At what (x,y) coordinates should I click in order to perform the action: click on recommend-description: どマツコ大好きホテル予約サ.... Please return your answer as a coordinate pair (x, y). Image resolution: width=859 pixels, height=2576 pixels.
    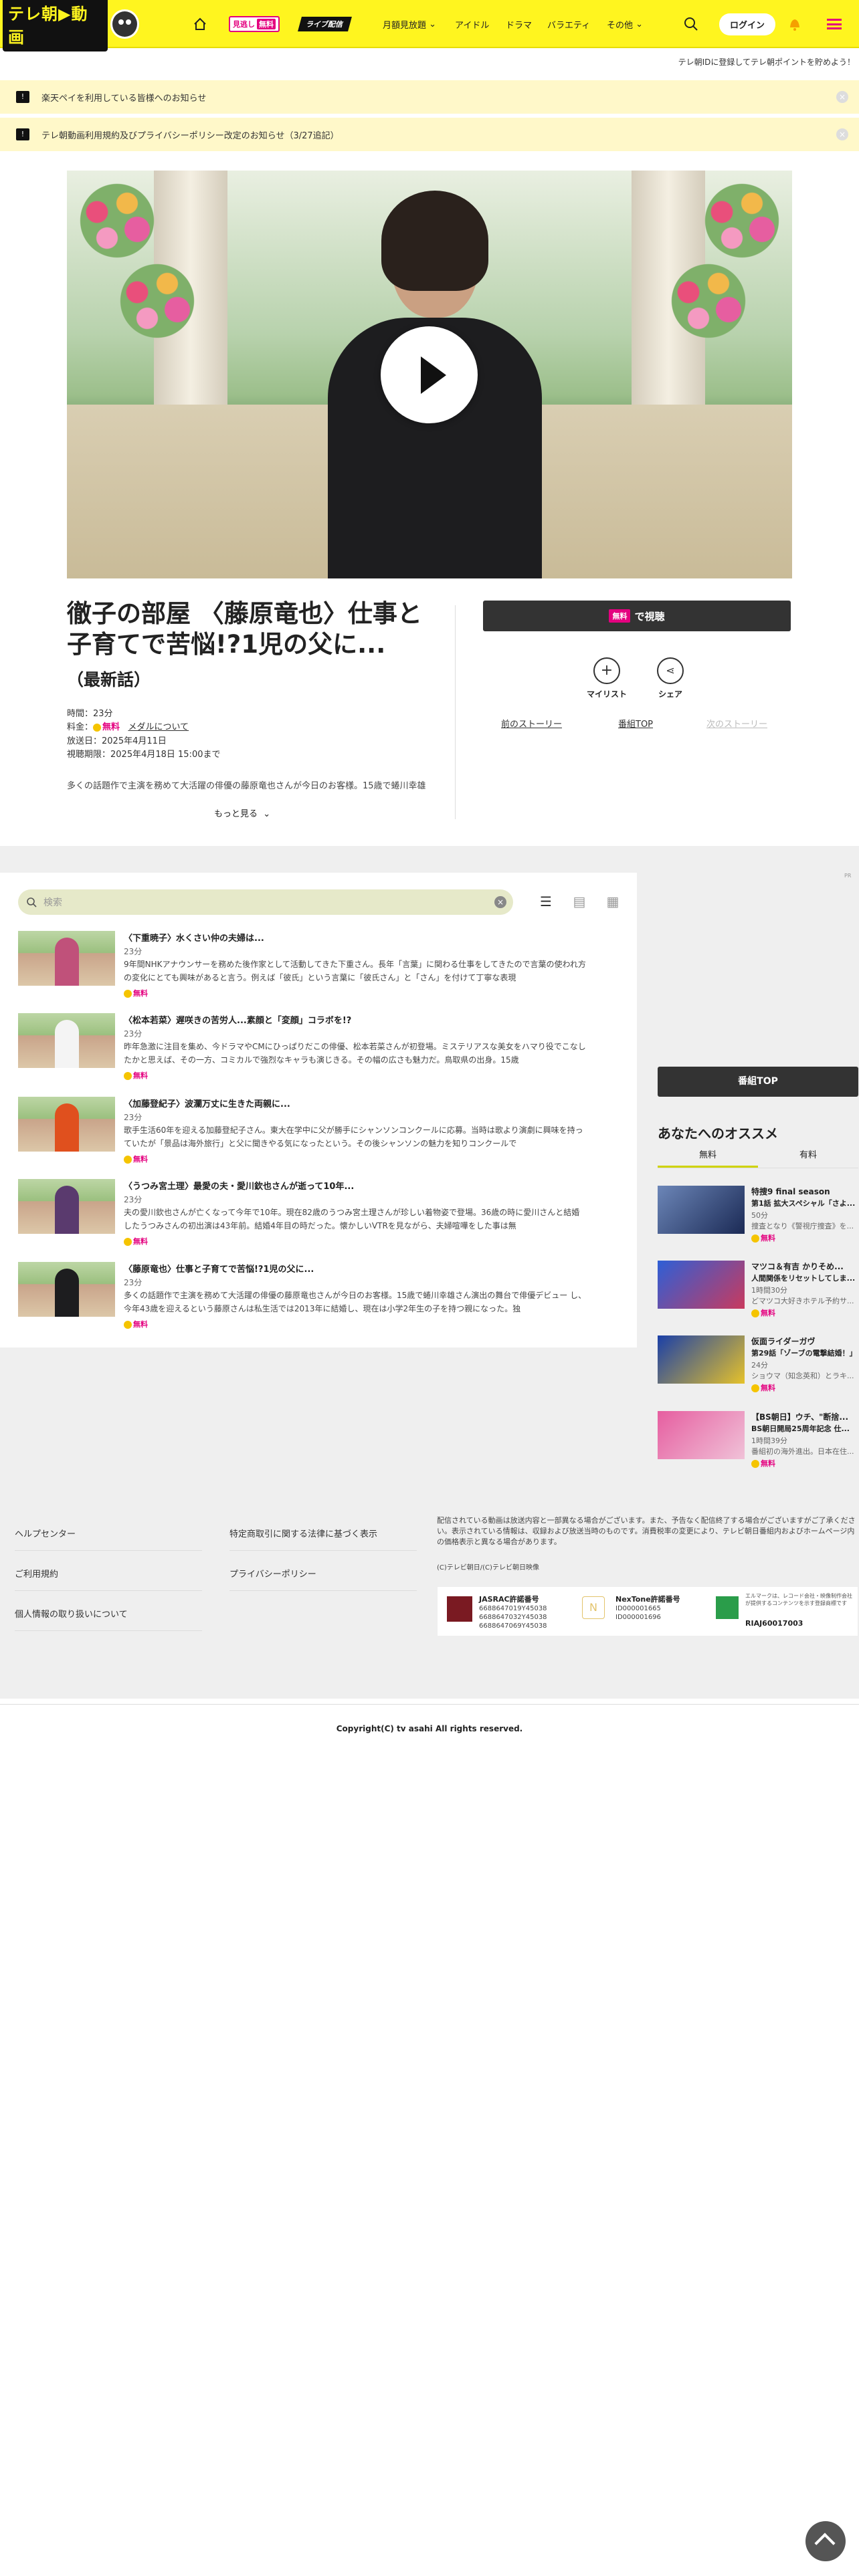
    Looking at the image, I should click on (802, 1301).